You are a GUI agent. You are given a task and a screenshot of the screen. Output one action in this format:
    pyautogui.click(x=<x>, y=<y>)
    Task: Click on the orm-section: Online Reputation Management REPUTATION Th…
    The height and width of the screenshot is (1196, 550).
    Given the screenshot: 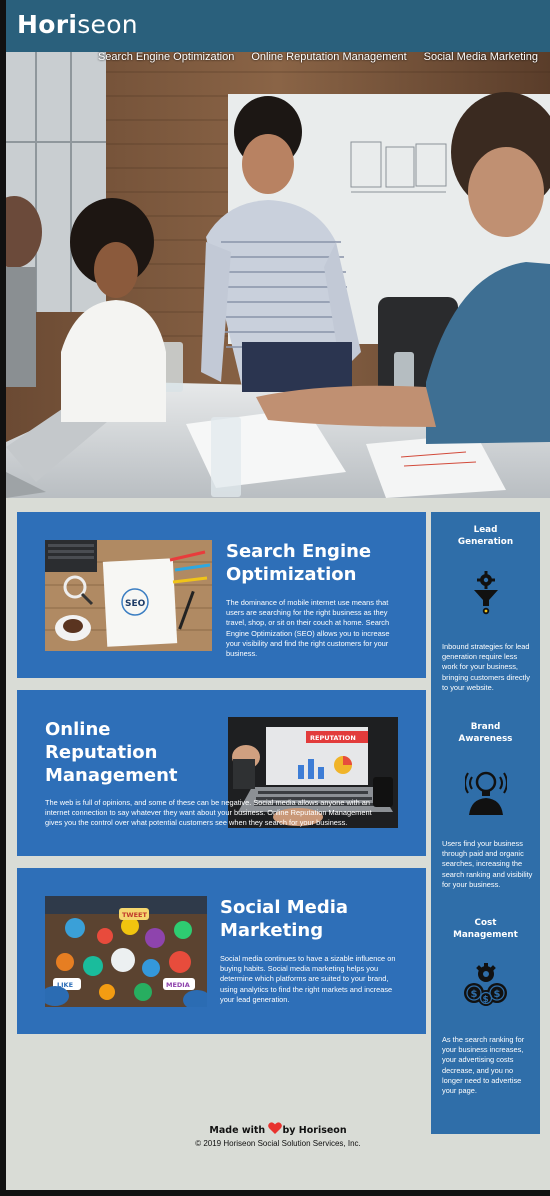 What is the action you would take?
    pyautogui.click(x=221, y=773)
    